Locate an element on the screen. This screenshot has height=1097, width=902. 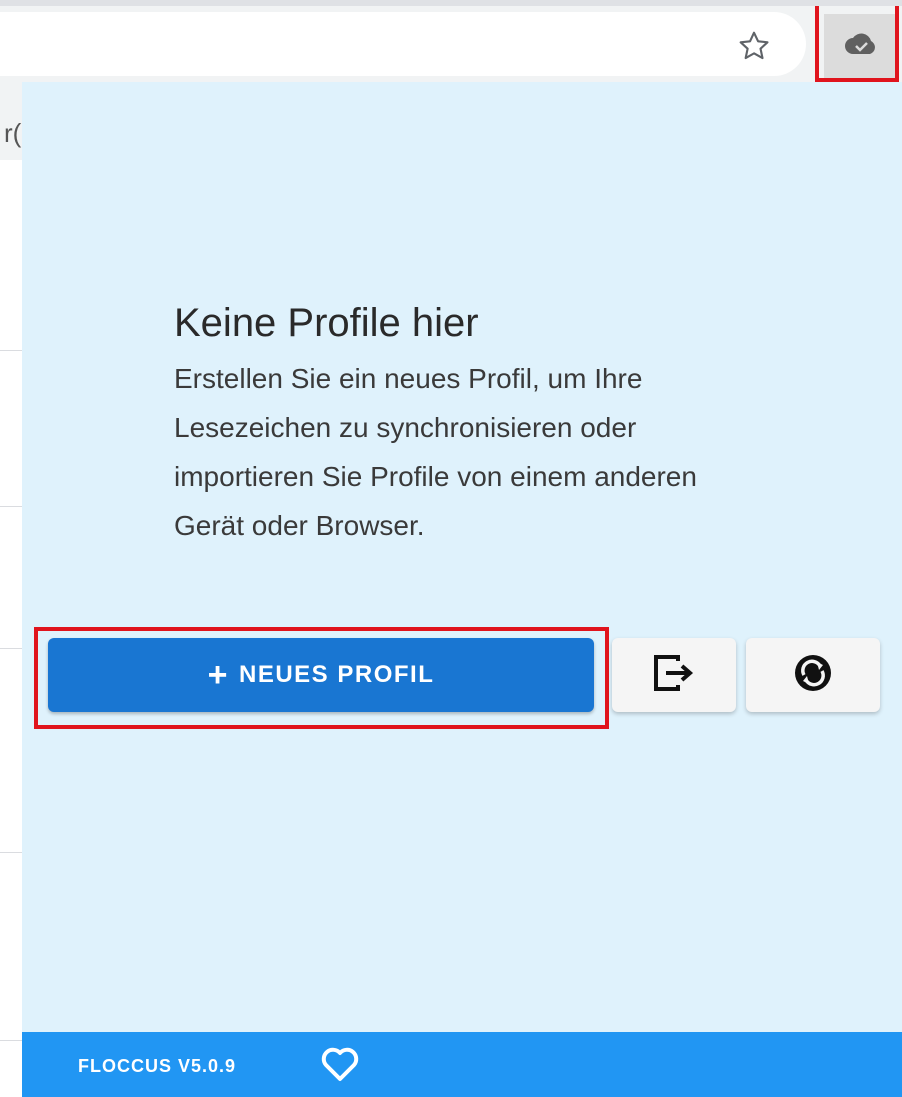
page-text-fragment: r( is located at coordinates (13, 133).